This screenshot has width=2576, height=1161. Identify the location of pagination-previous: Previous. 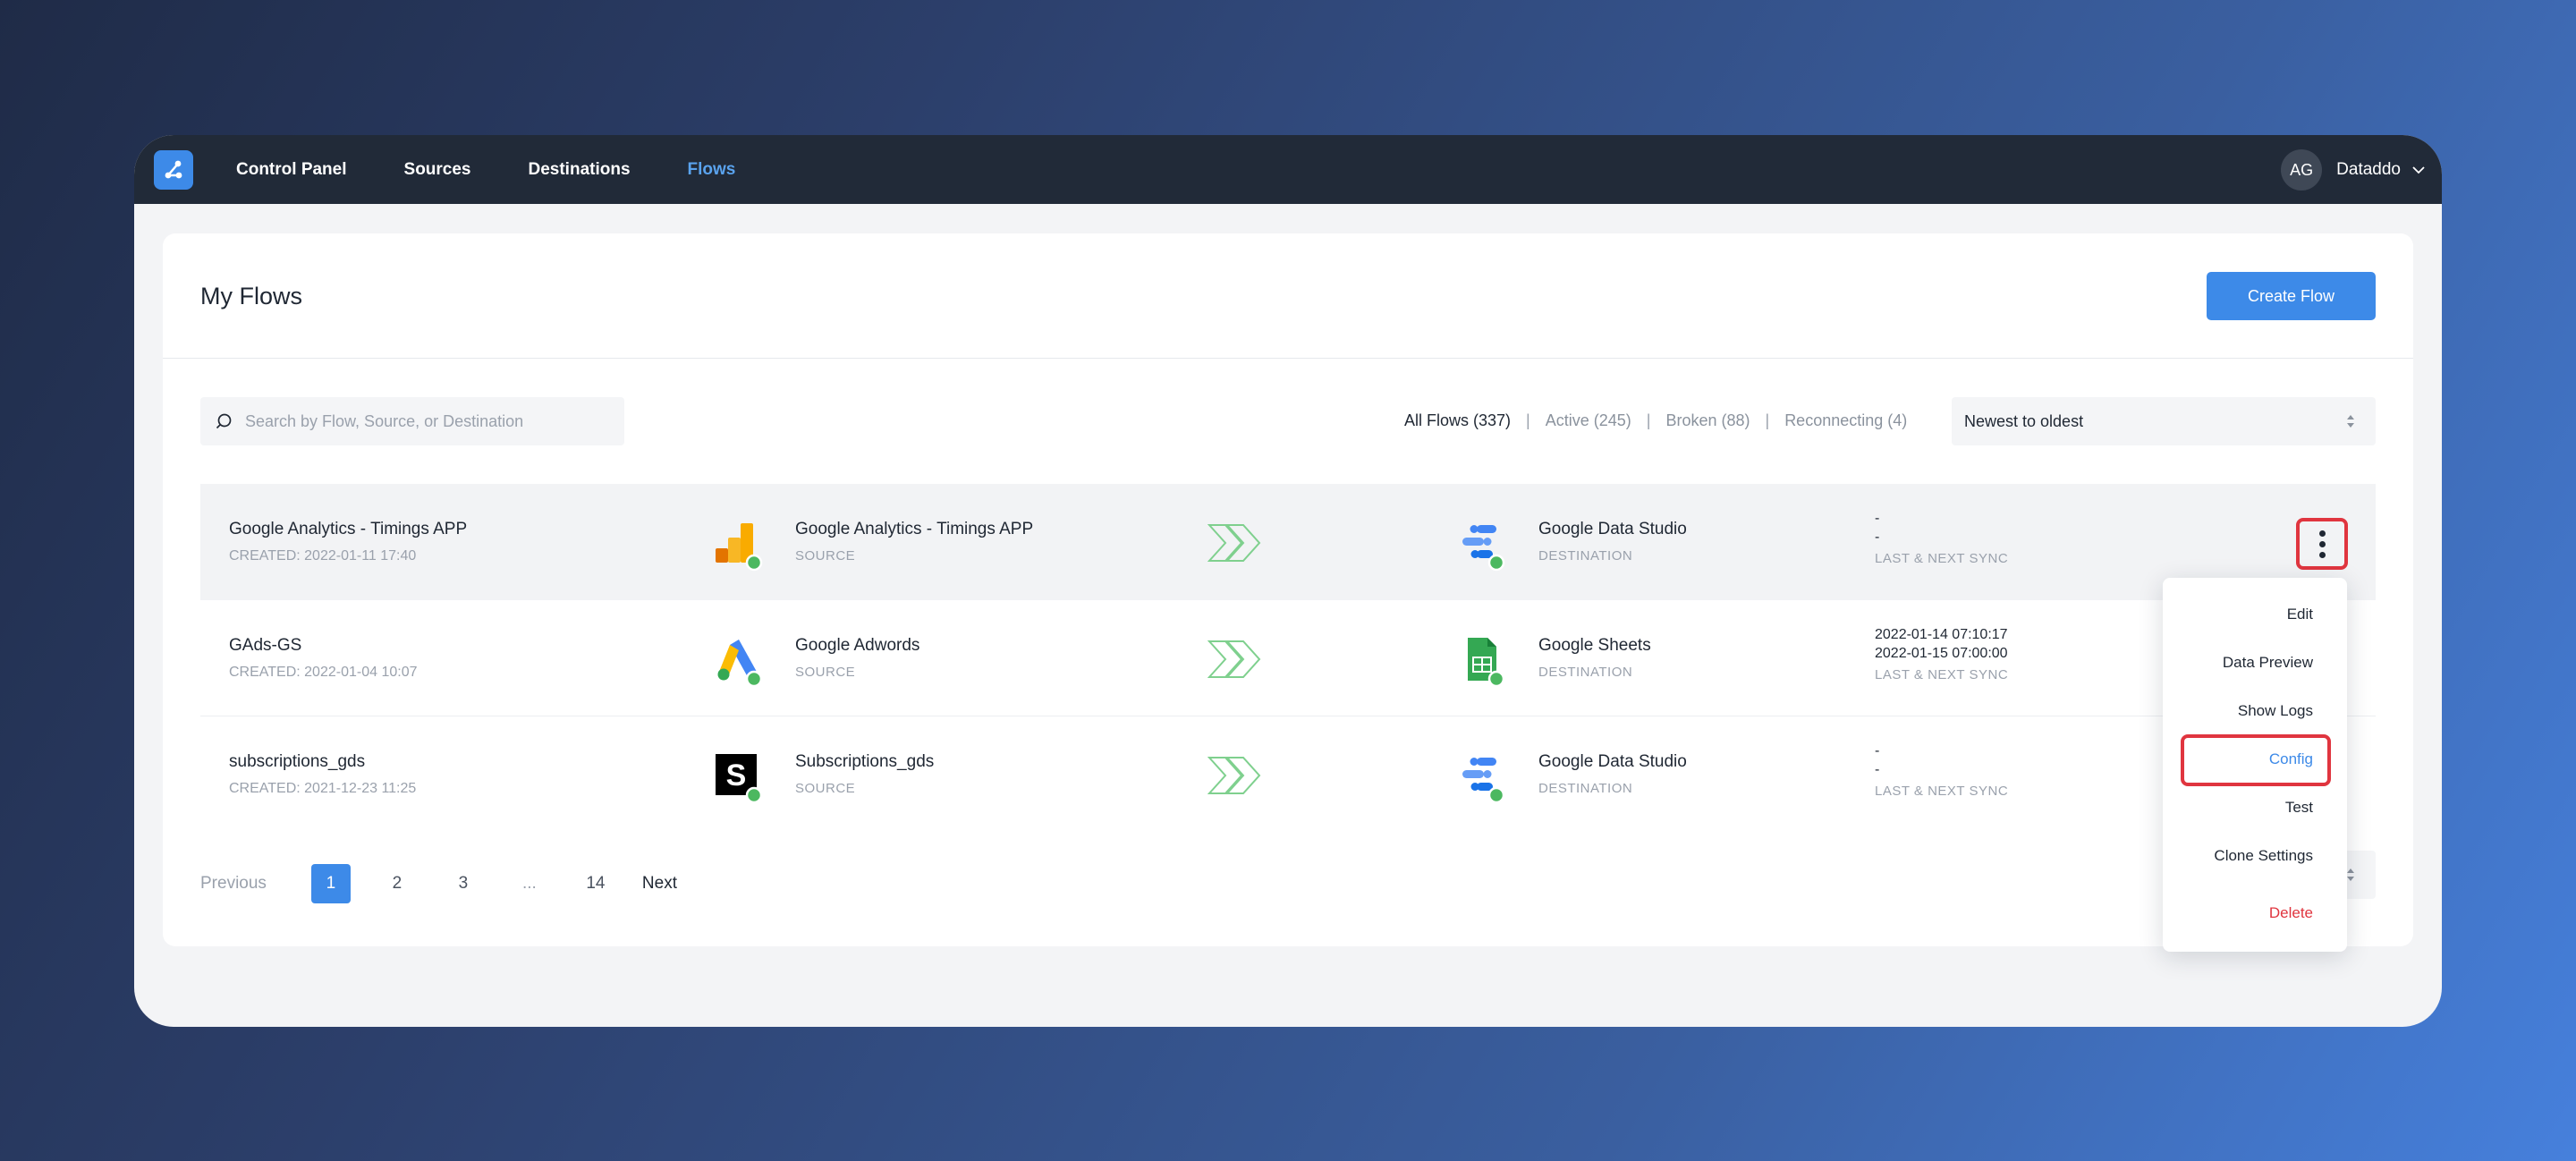
(233, 884).